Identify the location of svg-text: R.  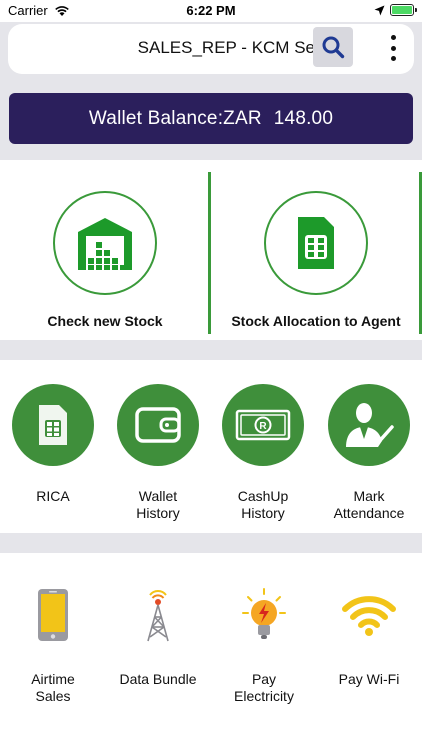
(263, 426).